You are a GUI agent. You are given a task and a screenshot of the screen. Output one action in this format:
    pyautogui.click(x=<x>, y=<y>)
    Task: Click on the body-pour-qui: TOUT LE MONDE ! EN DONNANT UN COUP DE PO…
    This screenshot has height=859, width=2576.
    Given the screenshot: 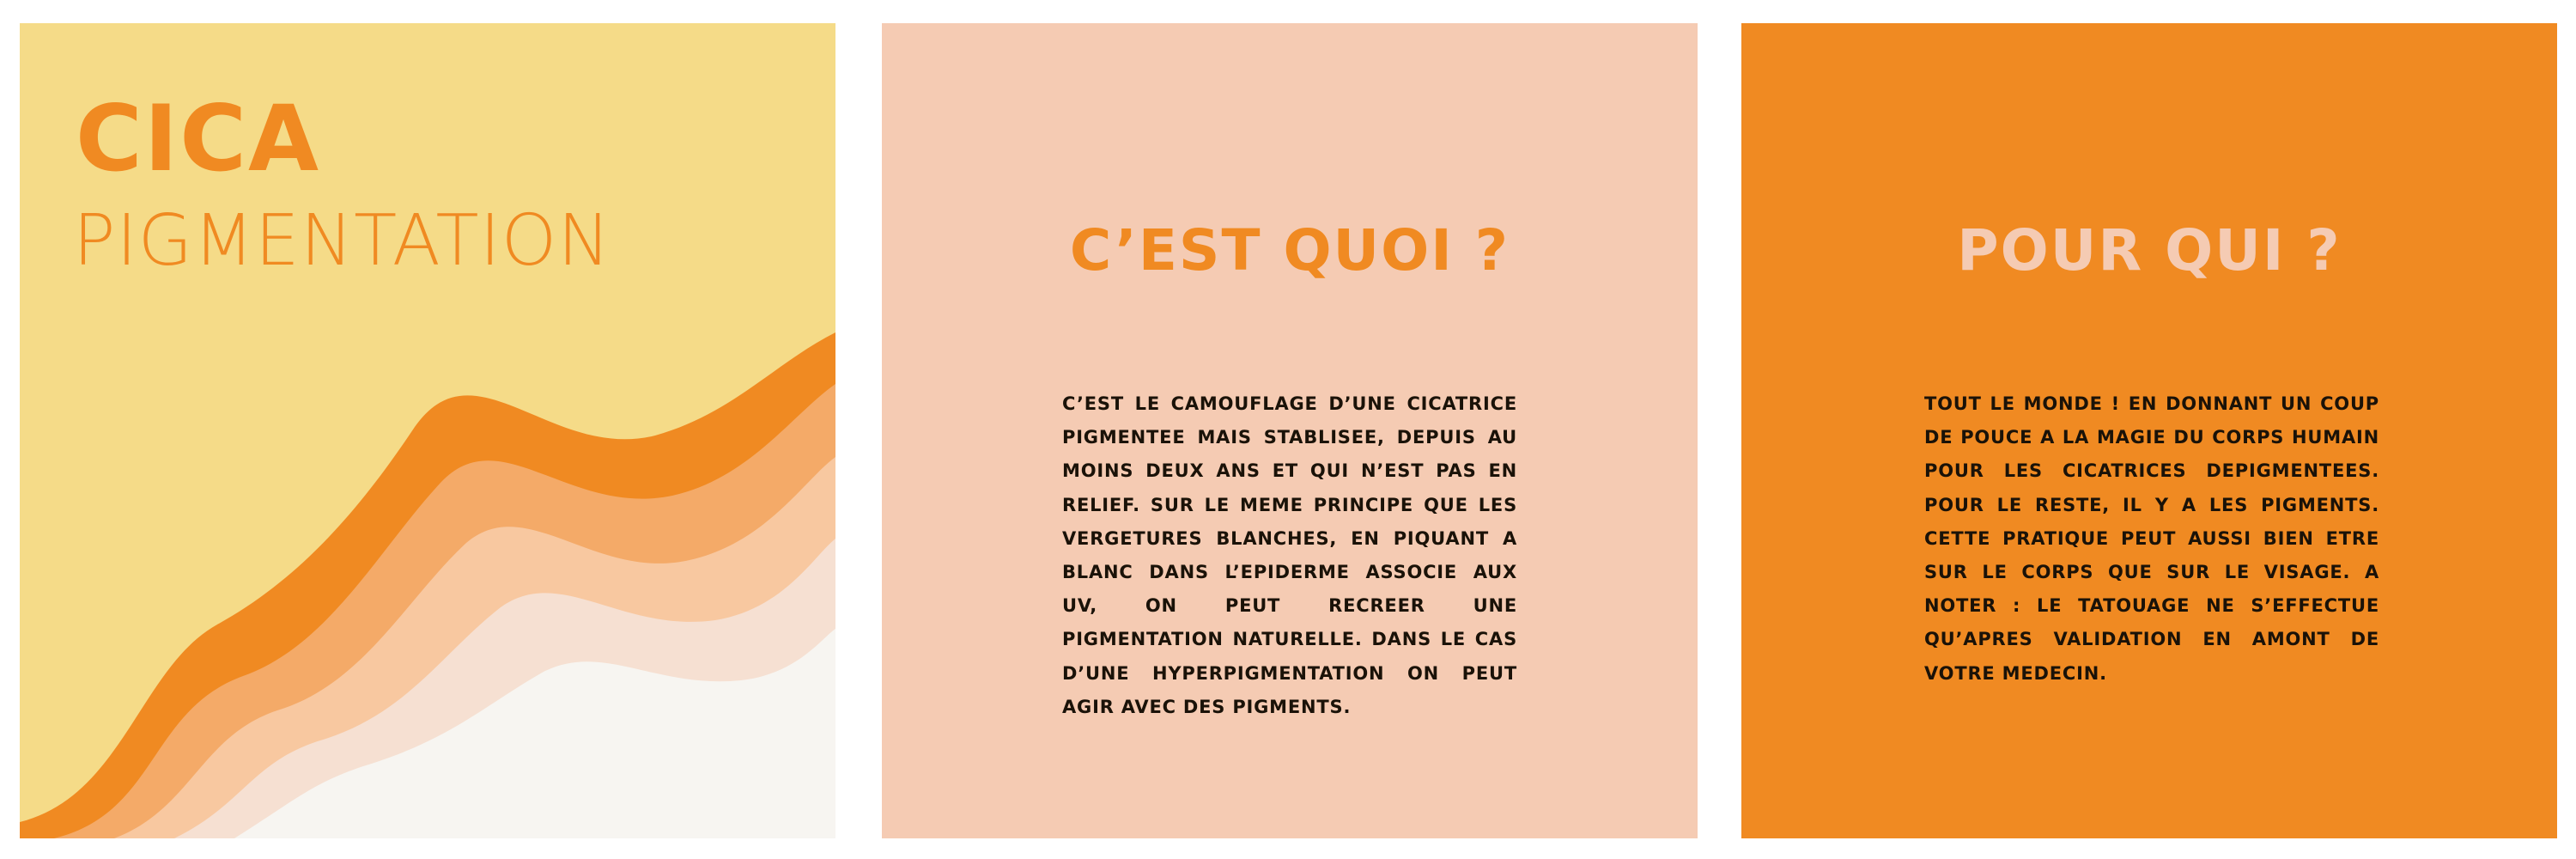 What is the action you would take?
    pyautogui.click(x=2151, y=539)
    